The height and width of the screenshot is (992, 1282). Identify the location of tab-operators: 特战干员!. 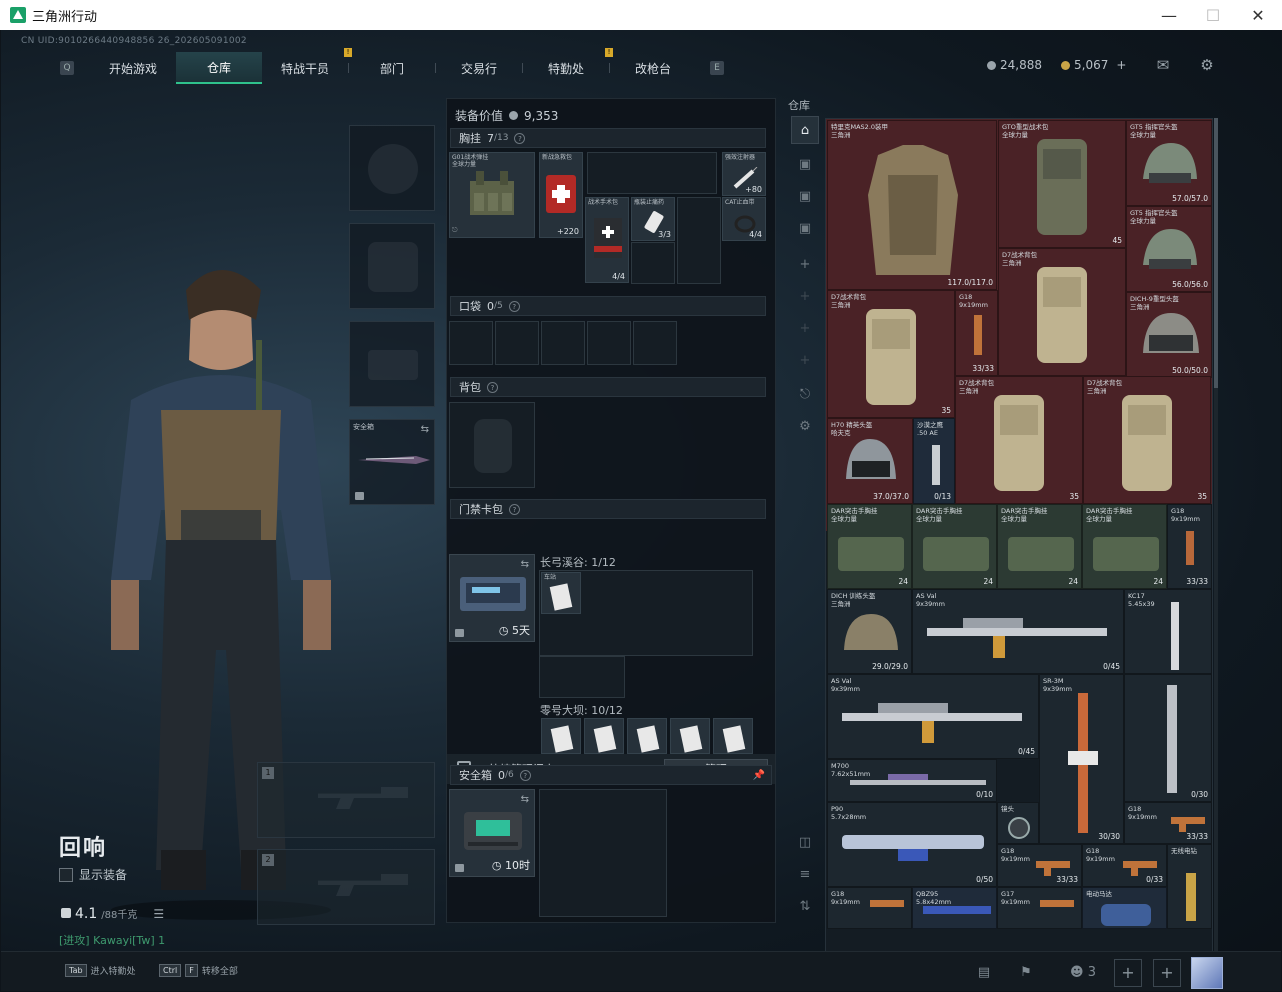
(307, 66).